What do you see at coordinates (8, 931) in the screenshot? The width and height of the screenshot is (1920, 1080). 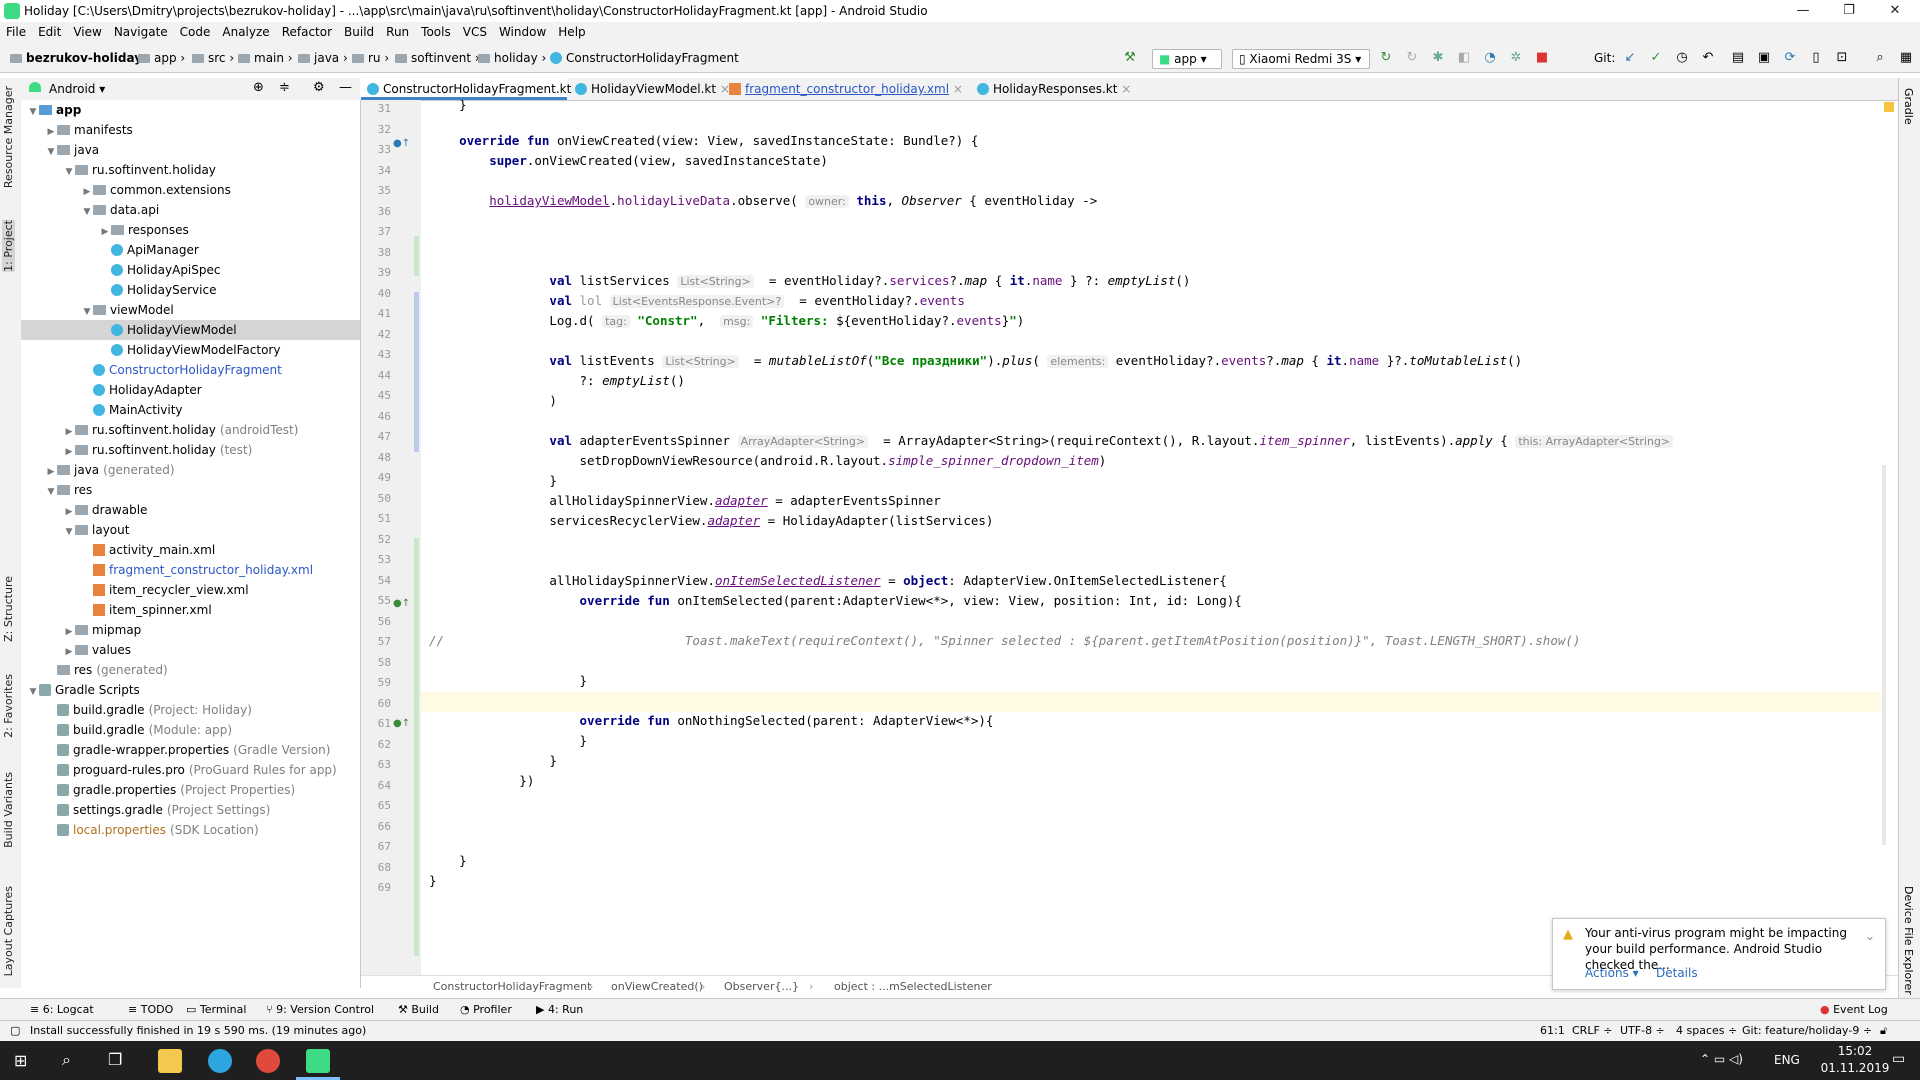 I see `tool-tab-layout-captures: Layout Captures` at bounding box center [8, 931].